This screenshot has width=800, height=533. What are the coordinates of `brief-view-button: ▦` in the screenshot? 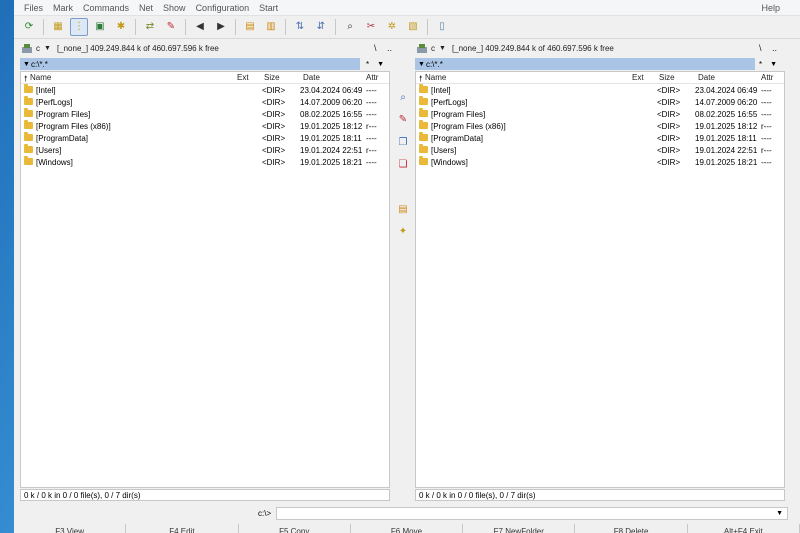 It's located at (58, 27).